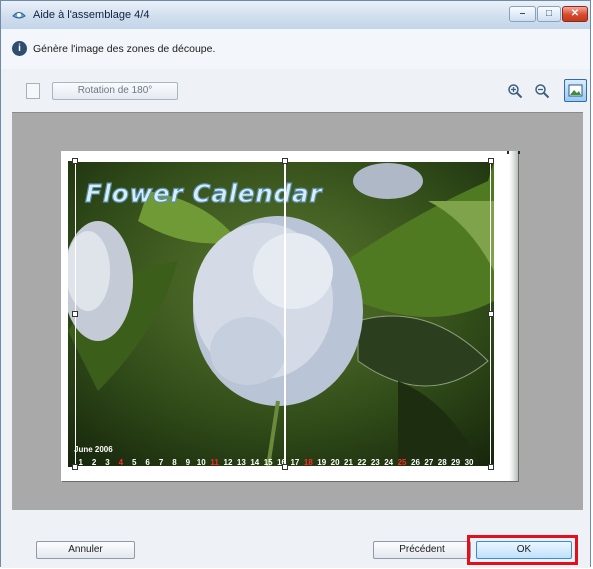 The width and height of the screenshot is (593, 569). What do you see at coordinates (19, 15) in the screenshot?
I see `app-icon` at bounding box center [19, 15].